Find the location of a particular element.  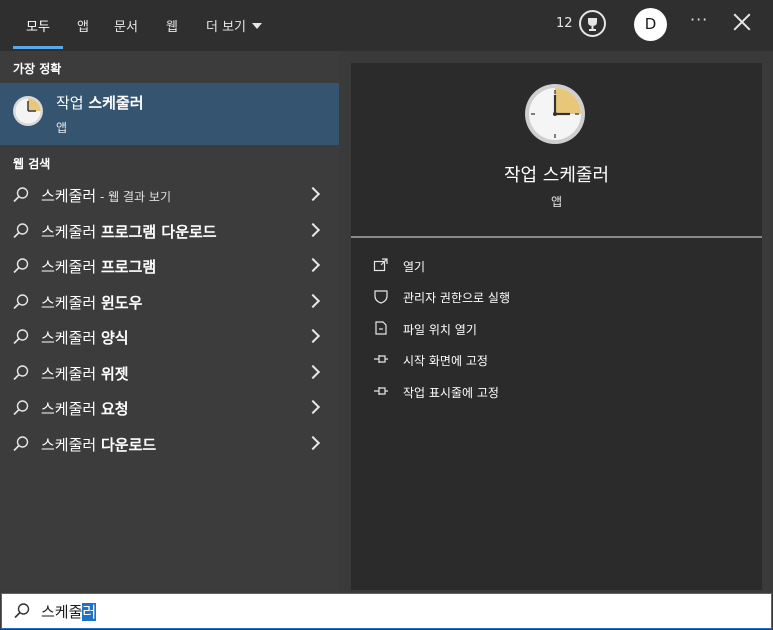

search-box: 스케줄러 is located at coordinates (386, 611).